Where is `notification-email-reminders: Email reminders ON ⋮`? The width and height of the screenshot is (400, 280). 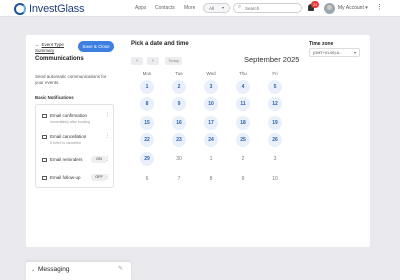 notification-email-reminders: Email reminders ON ⋮ is located at coordinates (74, 165).